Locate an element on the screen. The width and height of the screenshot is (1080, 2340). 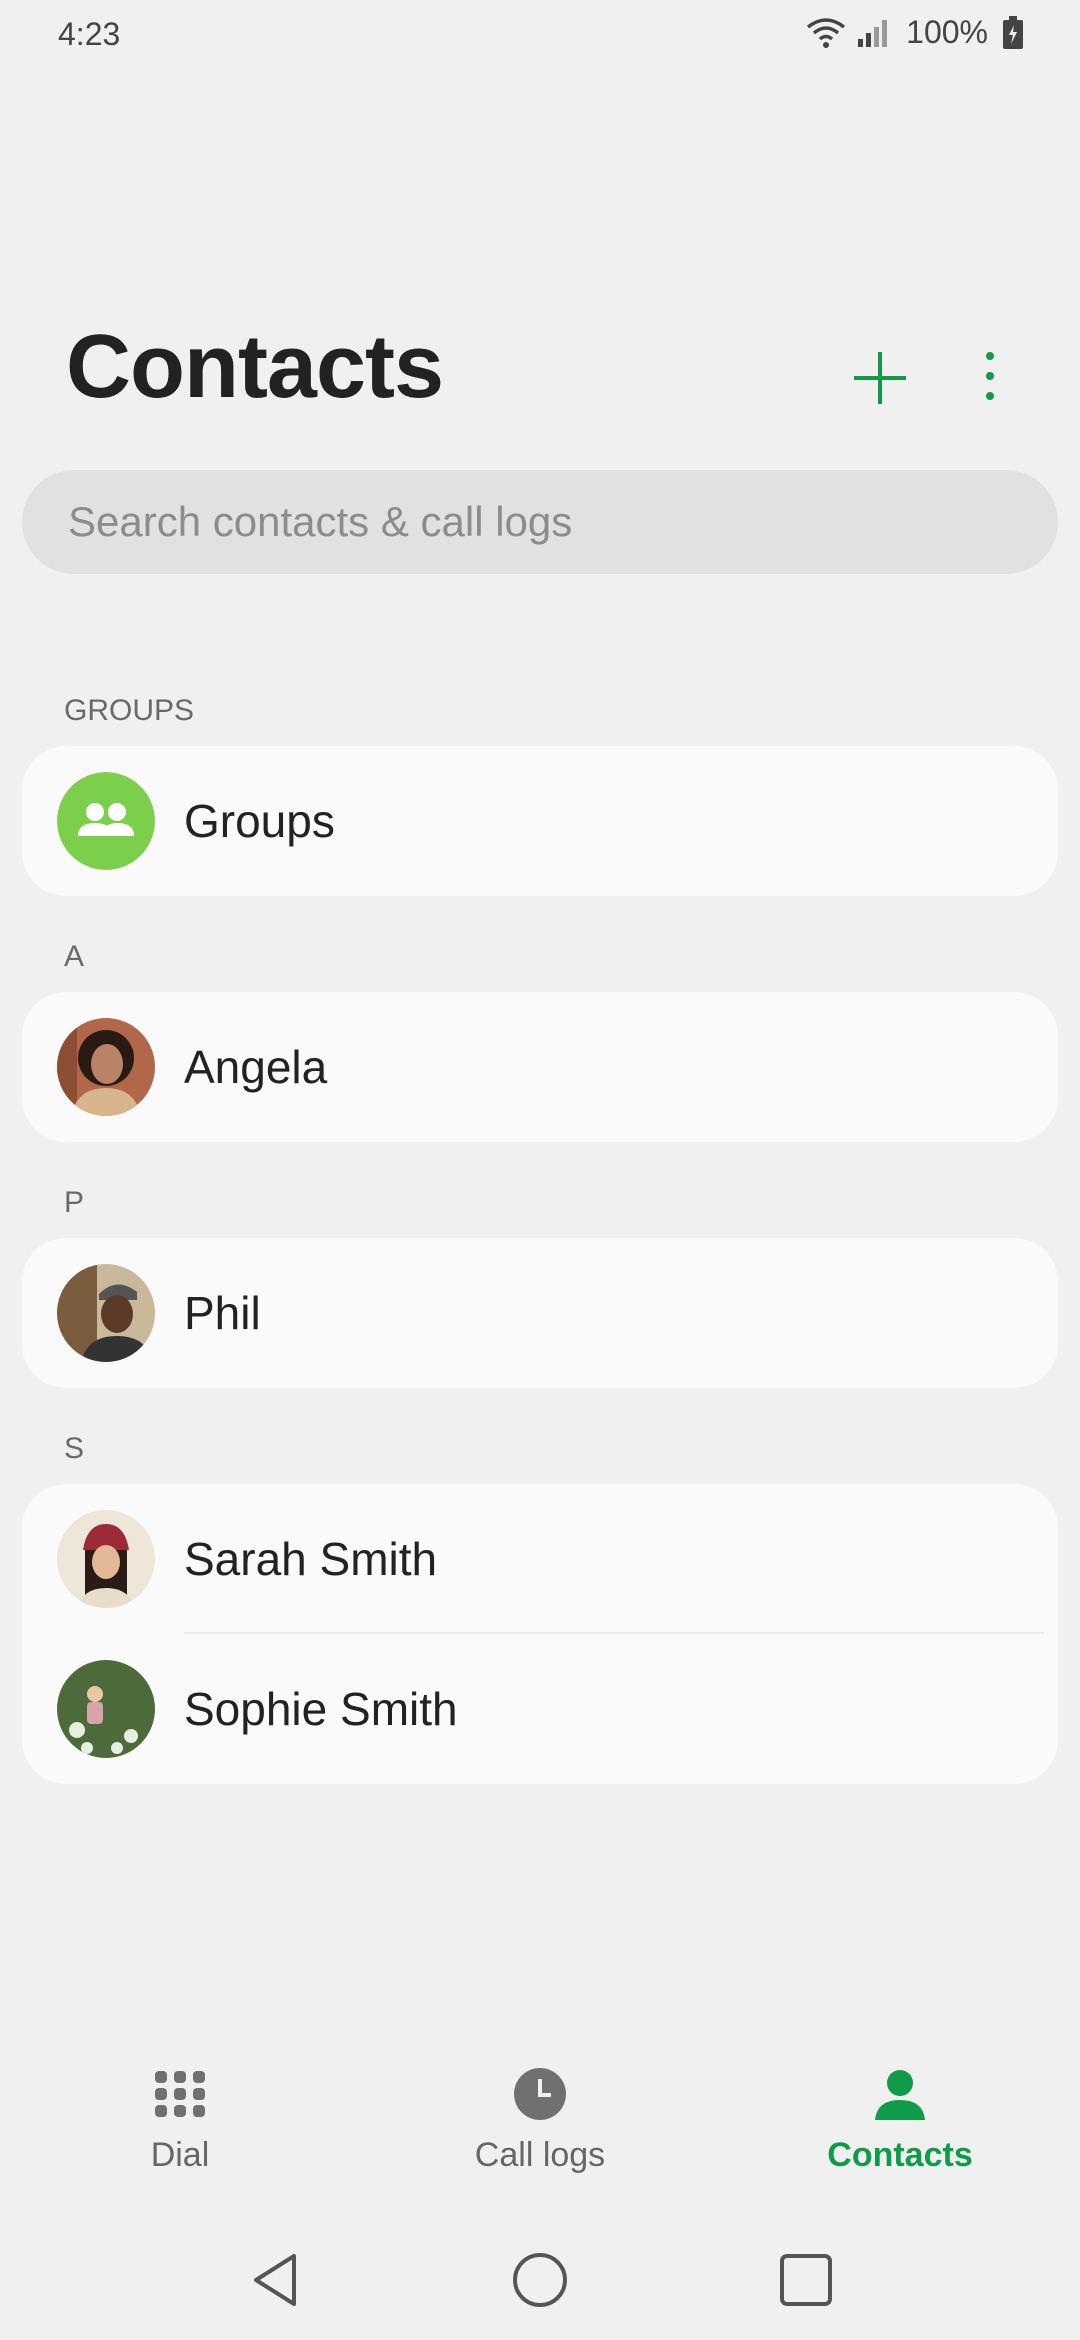
contact-name: Sarah Smith is located at coordinates (311, 1559).